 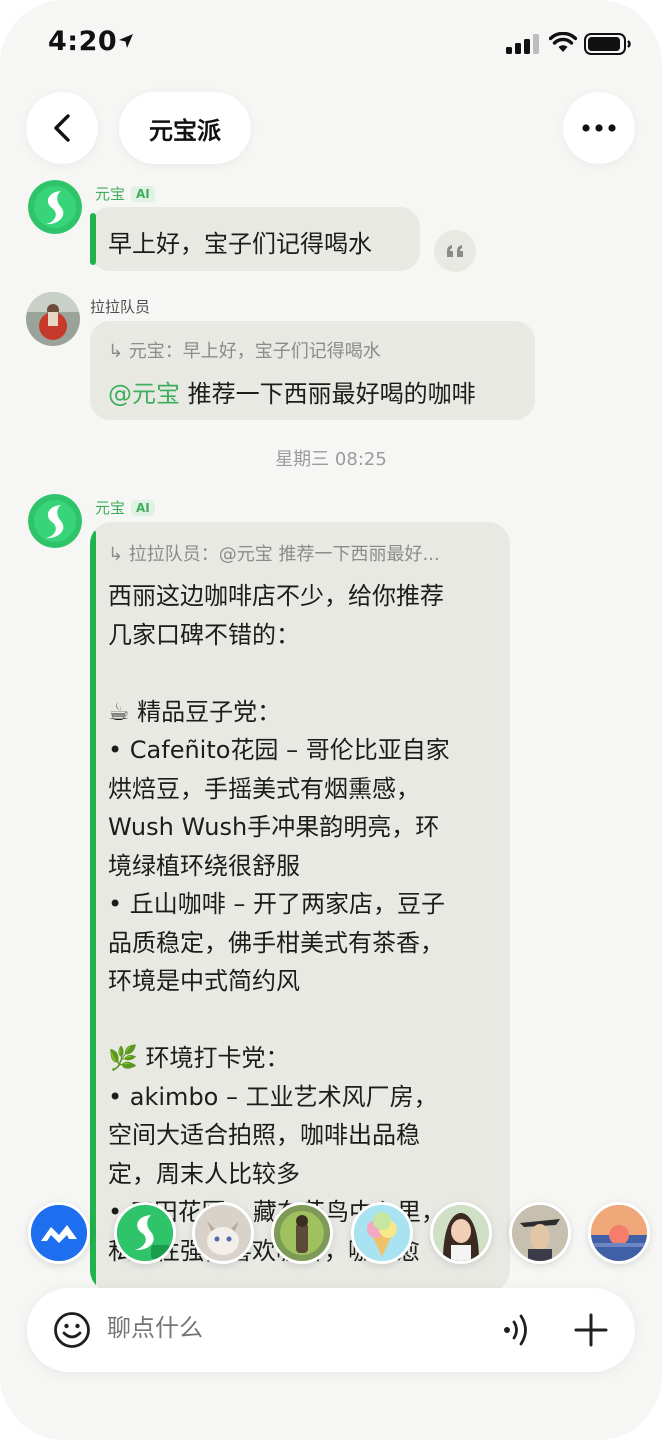 I want to click on reply-line: 🌿 环境打卡党：, so click(x=199, y=1058).